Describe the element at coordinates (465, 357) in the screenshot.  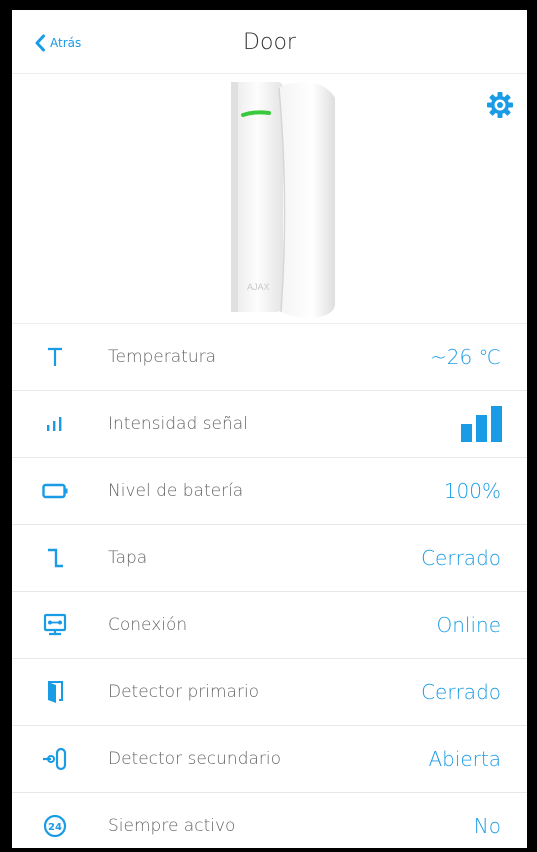
I see `row-value: ~26 ℃` at that location.